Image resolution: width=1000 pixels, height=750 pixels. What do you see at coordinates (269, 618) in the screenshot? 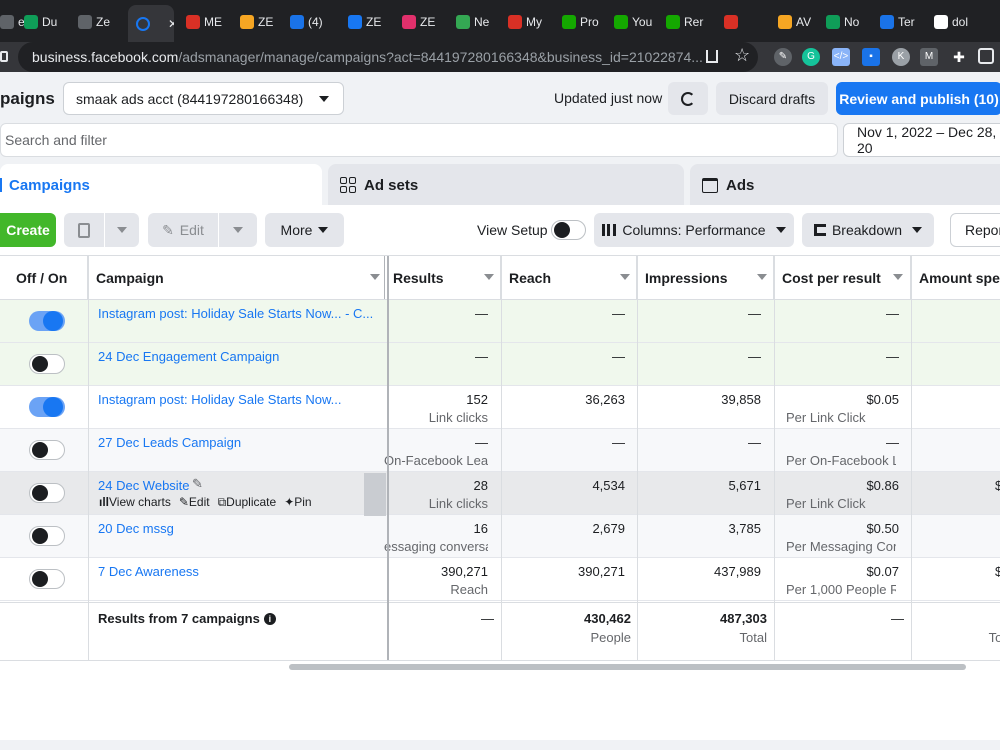
I see `info-icon: i` at bounding box center [269, 618].